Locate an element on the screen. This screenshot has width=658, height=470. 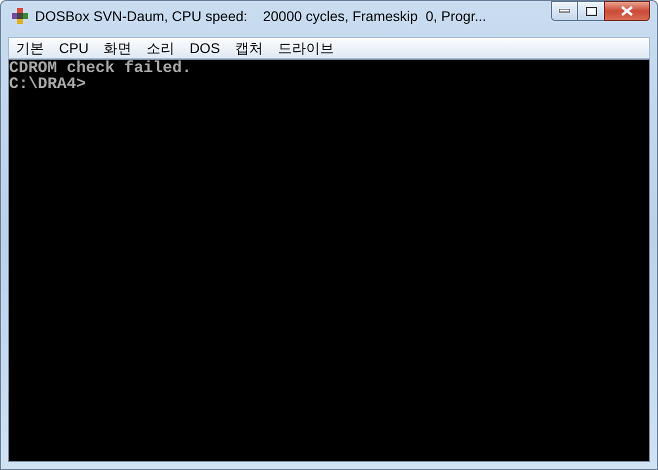
close-icon is located at coordinates (627, 11).